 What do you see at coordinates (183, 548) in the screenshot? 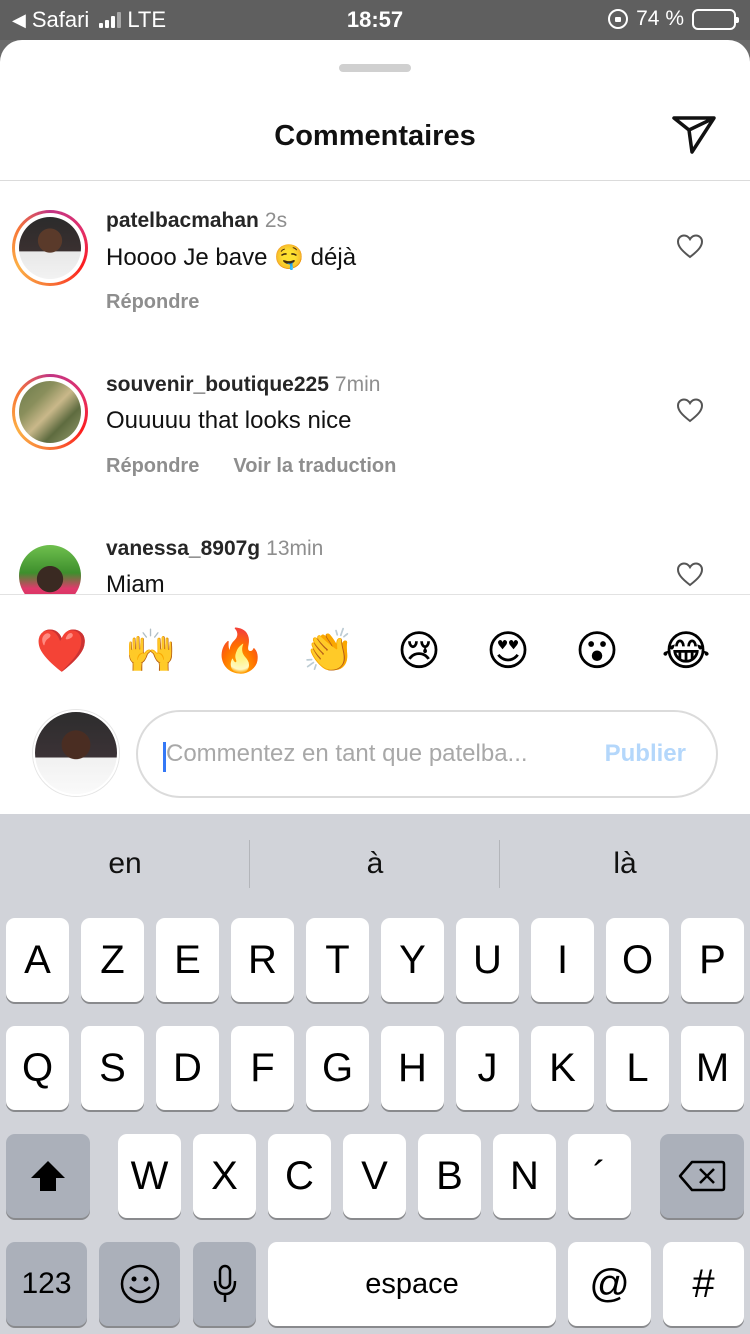
I see `comment-username: vanessa_8907g` at bounding box center [183, 548].